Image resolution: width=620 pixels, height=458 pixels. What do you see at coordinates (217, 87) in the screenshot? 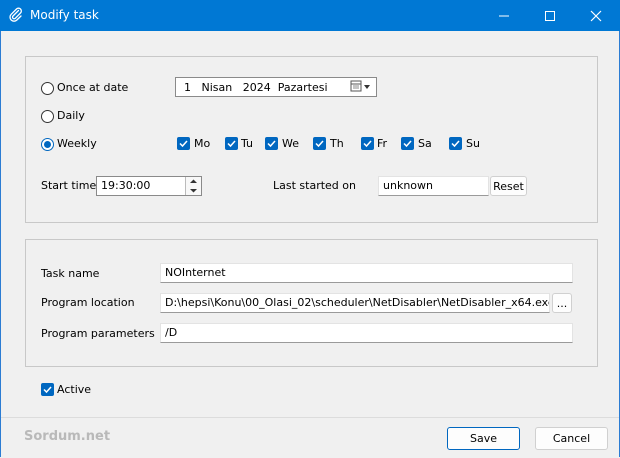
I see `date-month: Nisan` at bounding box center [217, 87].